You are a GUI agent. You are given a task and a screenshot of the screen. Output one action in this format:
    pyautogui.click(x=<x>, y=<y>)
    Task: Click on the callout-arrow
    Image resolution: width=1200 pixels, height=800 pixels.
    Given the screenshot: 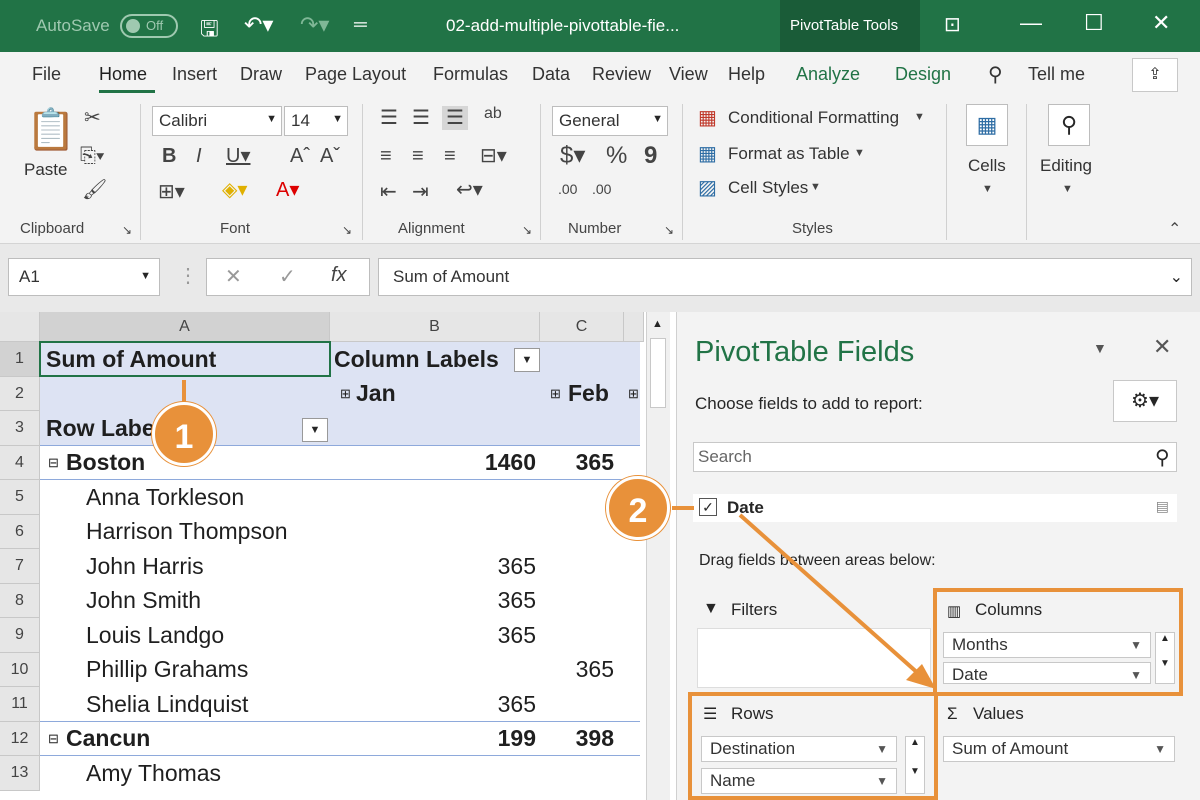 What is the action you would take?
    pyautogui.click(x=837, y=601)
    